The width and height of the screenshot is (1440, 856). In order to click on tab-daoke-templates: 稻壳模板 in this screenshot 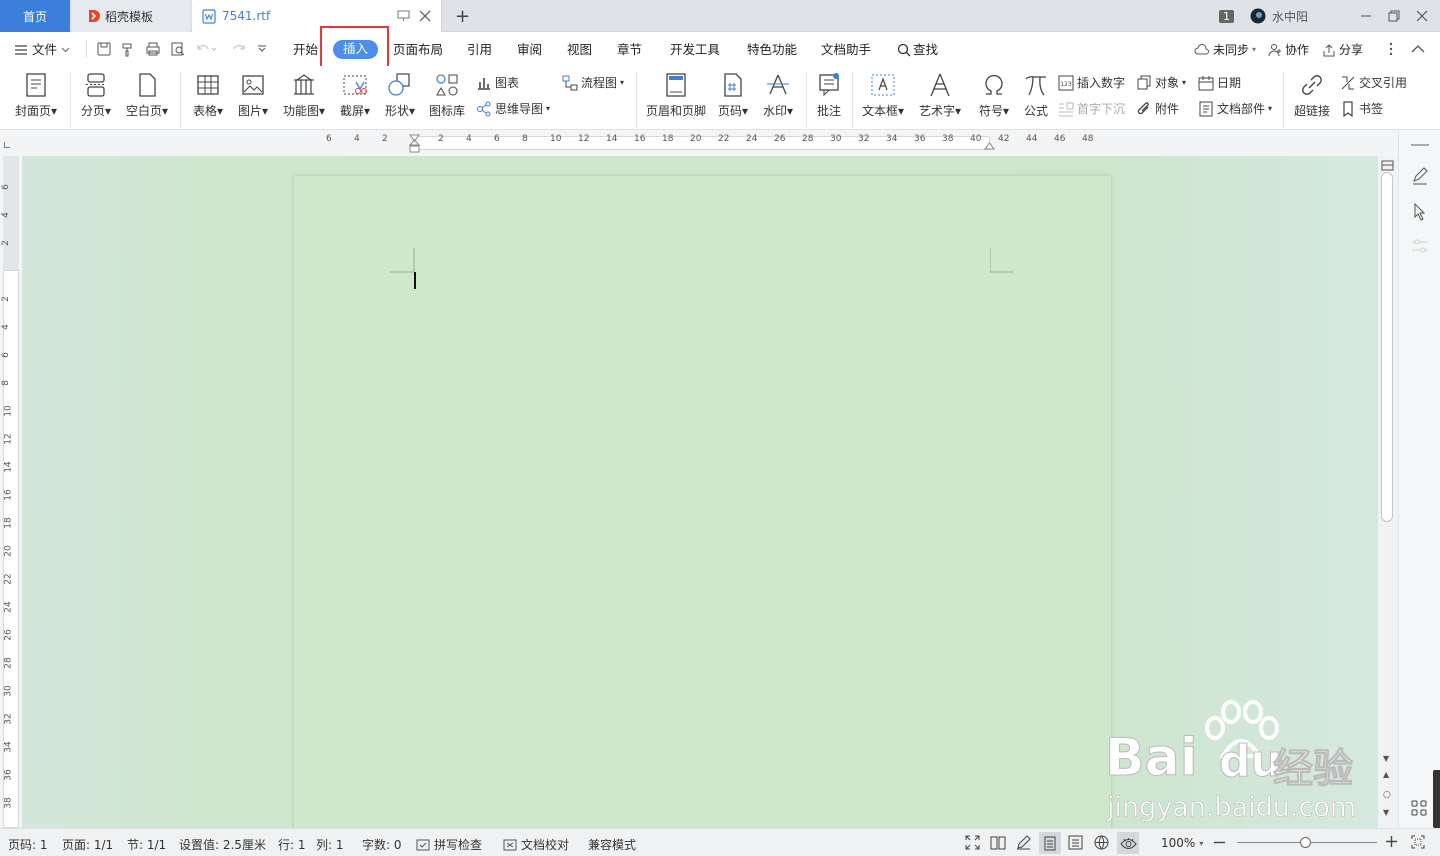, I will do `click(131, 16)`.